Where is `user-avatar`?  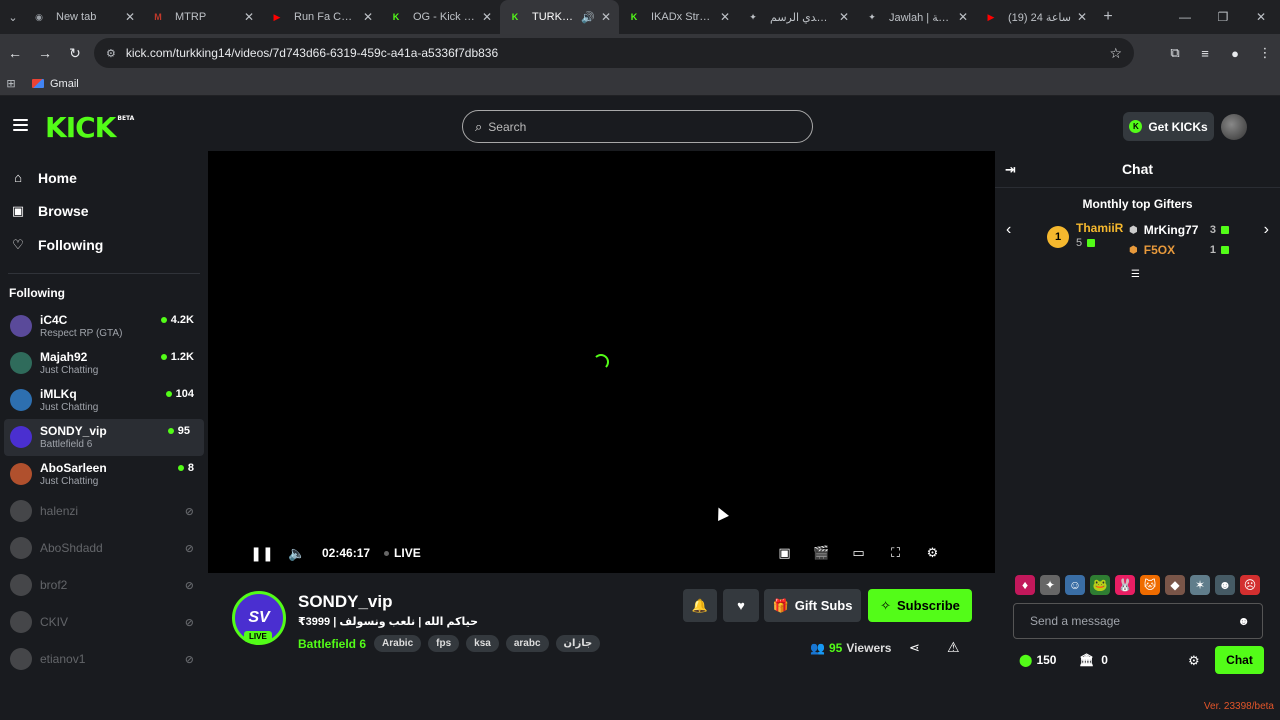
user-avatar is located at coordinates (1234, 127).